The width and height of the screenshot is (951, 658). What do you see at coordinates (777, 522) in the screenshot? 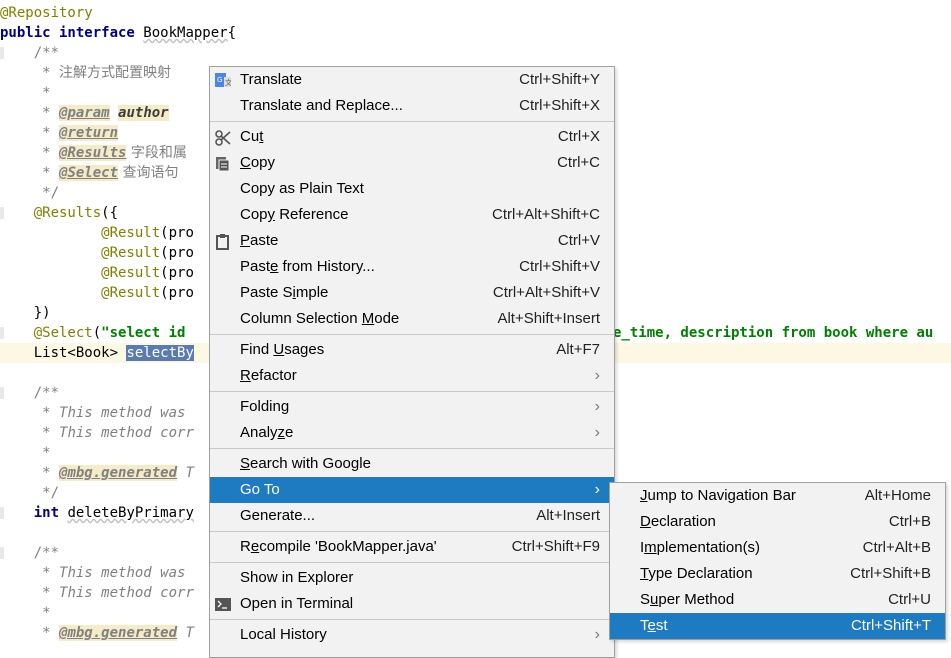
I see `menu-item-declaration: Declaration Ctrl+B` at bounding box center [777, 522].